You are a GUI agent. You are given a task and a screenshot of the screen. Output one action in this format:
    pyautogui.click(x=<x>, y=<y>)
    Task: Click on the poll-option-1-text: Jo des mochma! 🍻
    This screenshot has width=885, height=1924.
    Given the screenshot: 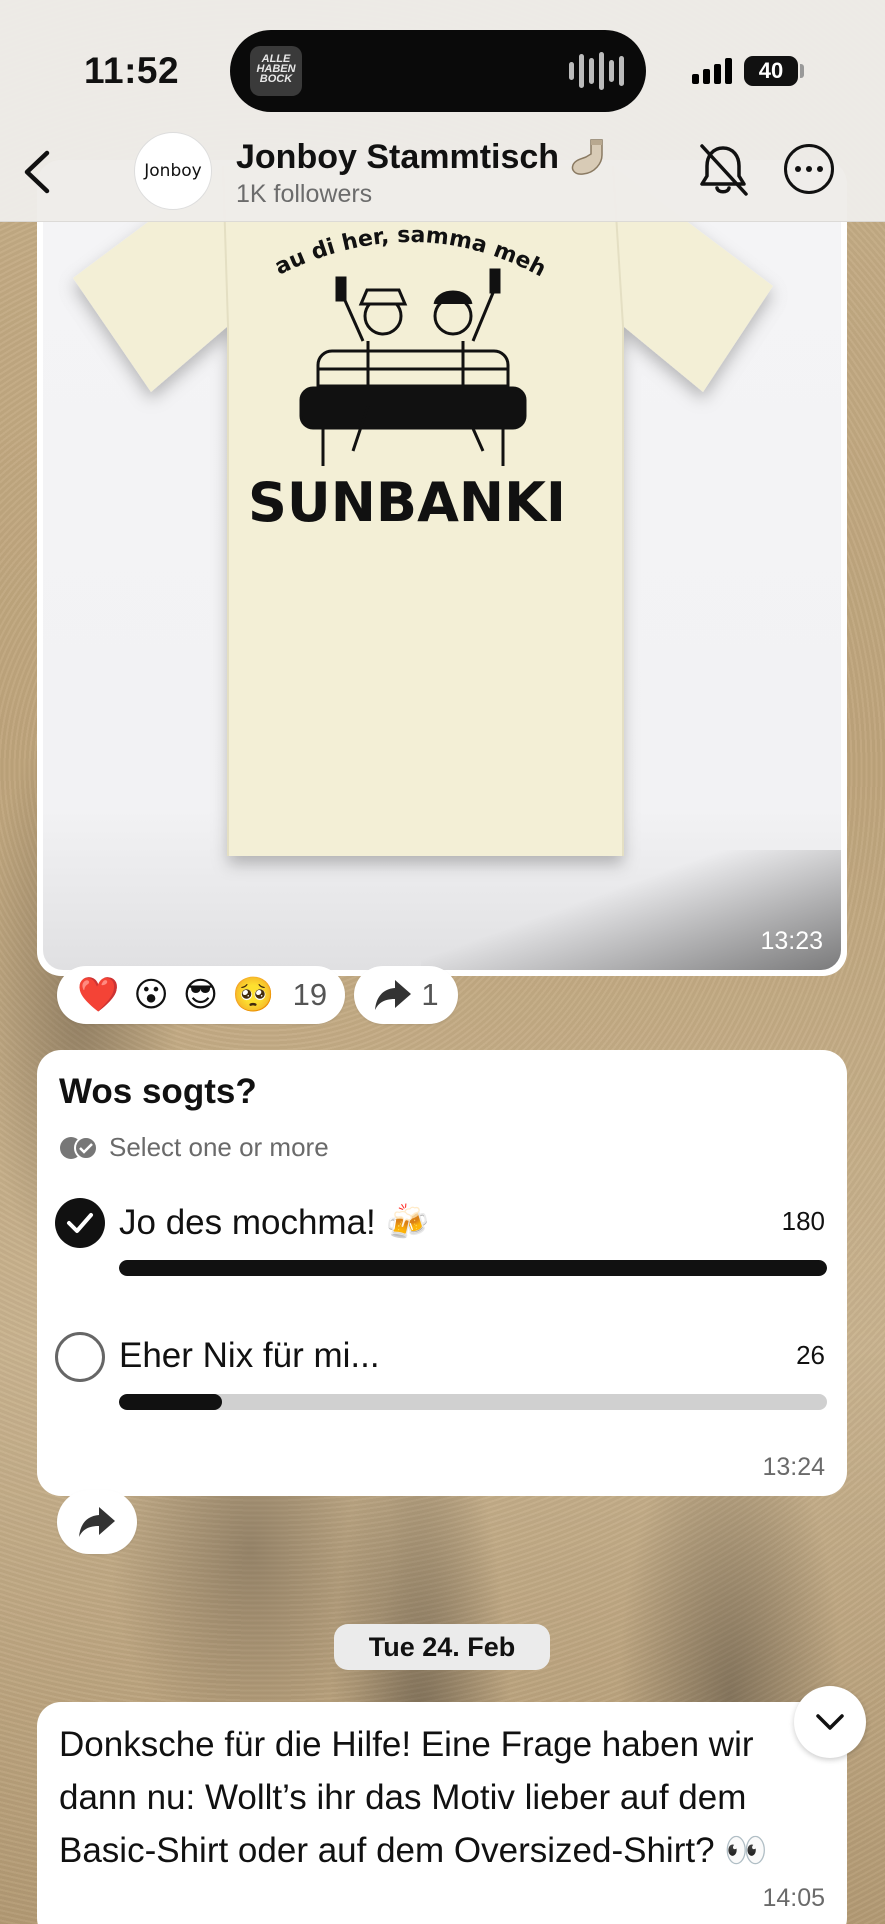 What is the action you would take?
    pyautogui.click(x=274, y=1222)
    